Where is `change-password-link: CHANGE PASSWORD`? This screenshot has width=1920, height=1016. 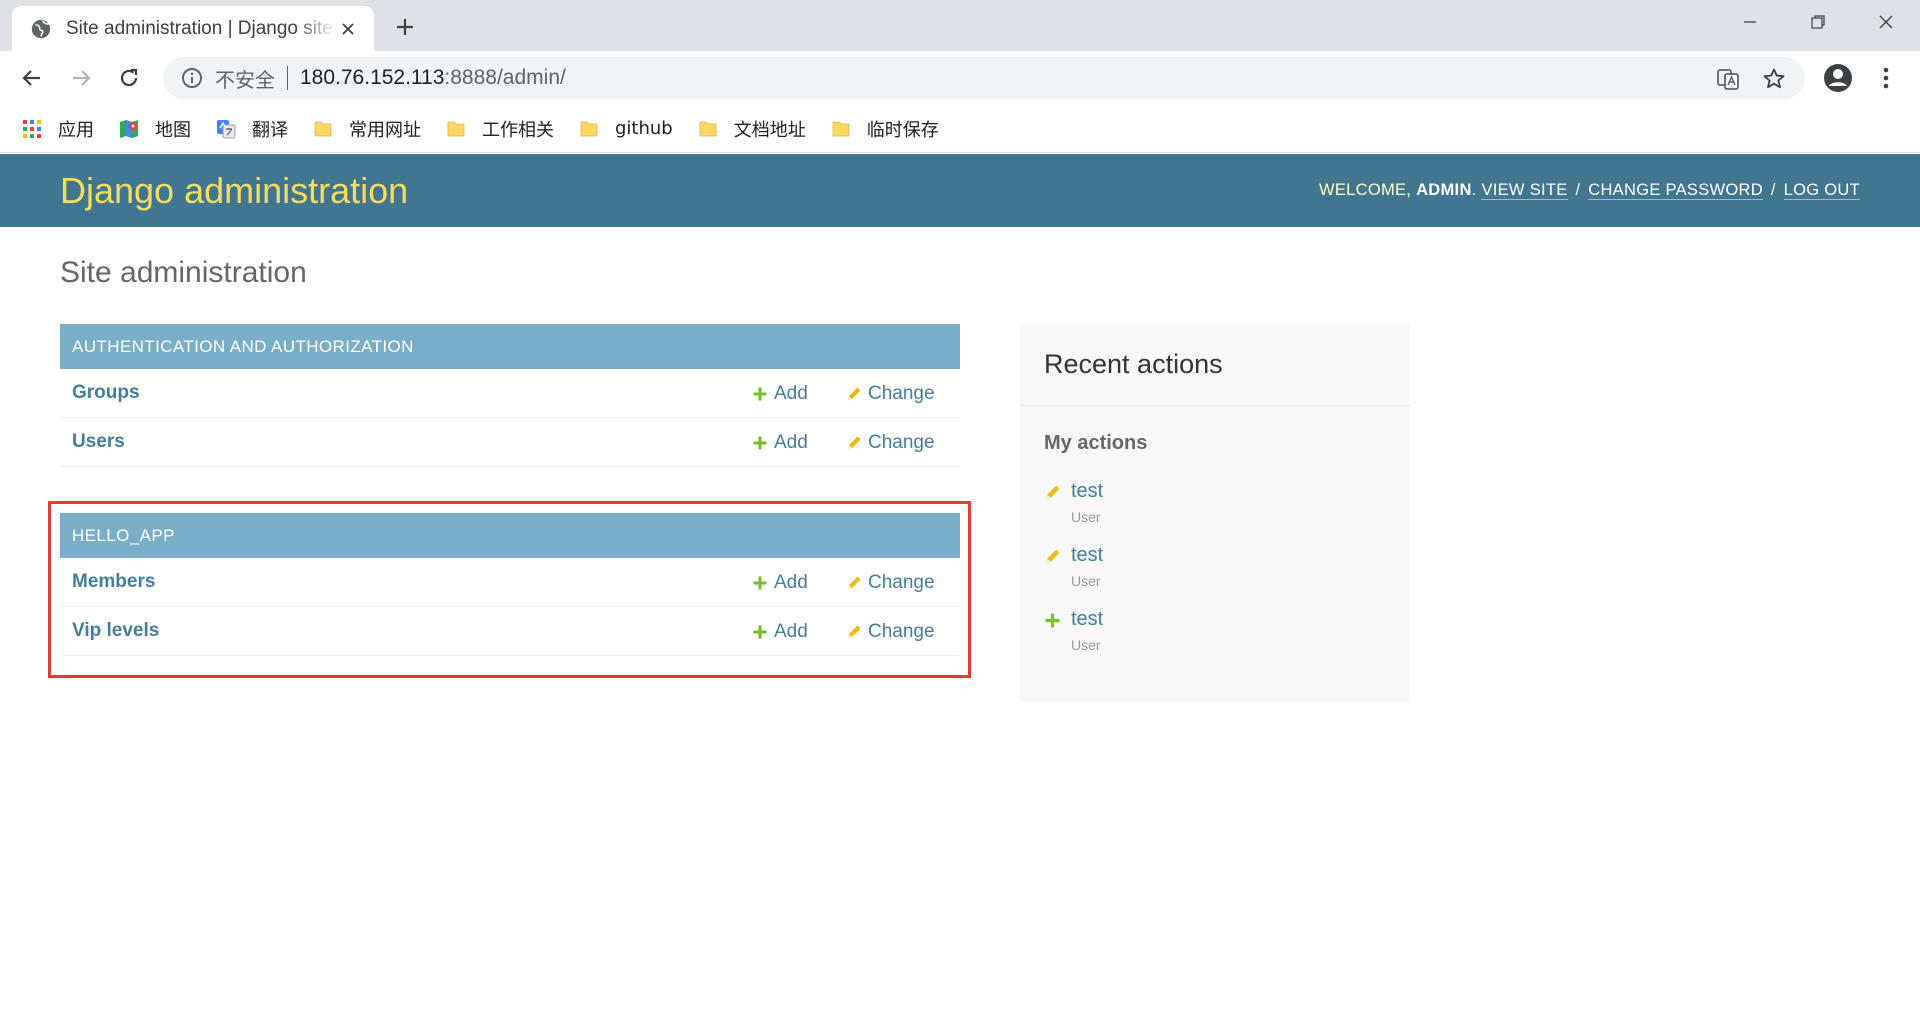 change-password-link: CHANGE PASSWORD is located at coordinates (1675, 190).